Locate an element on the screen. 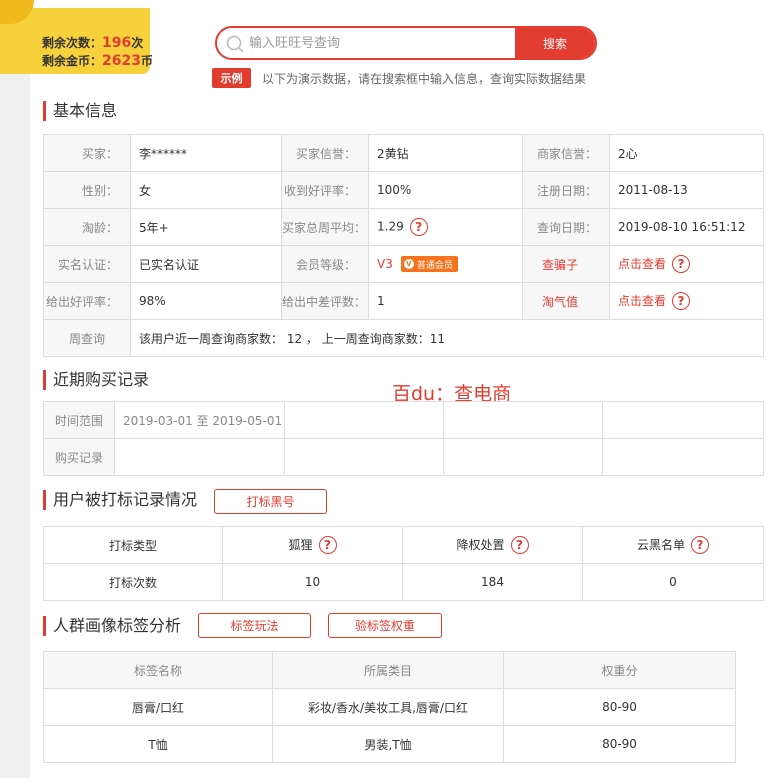 The height and width of the screenshot is (778, 779). left-margin is located at coordinates (15, 389).